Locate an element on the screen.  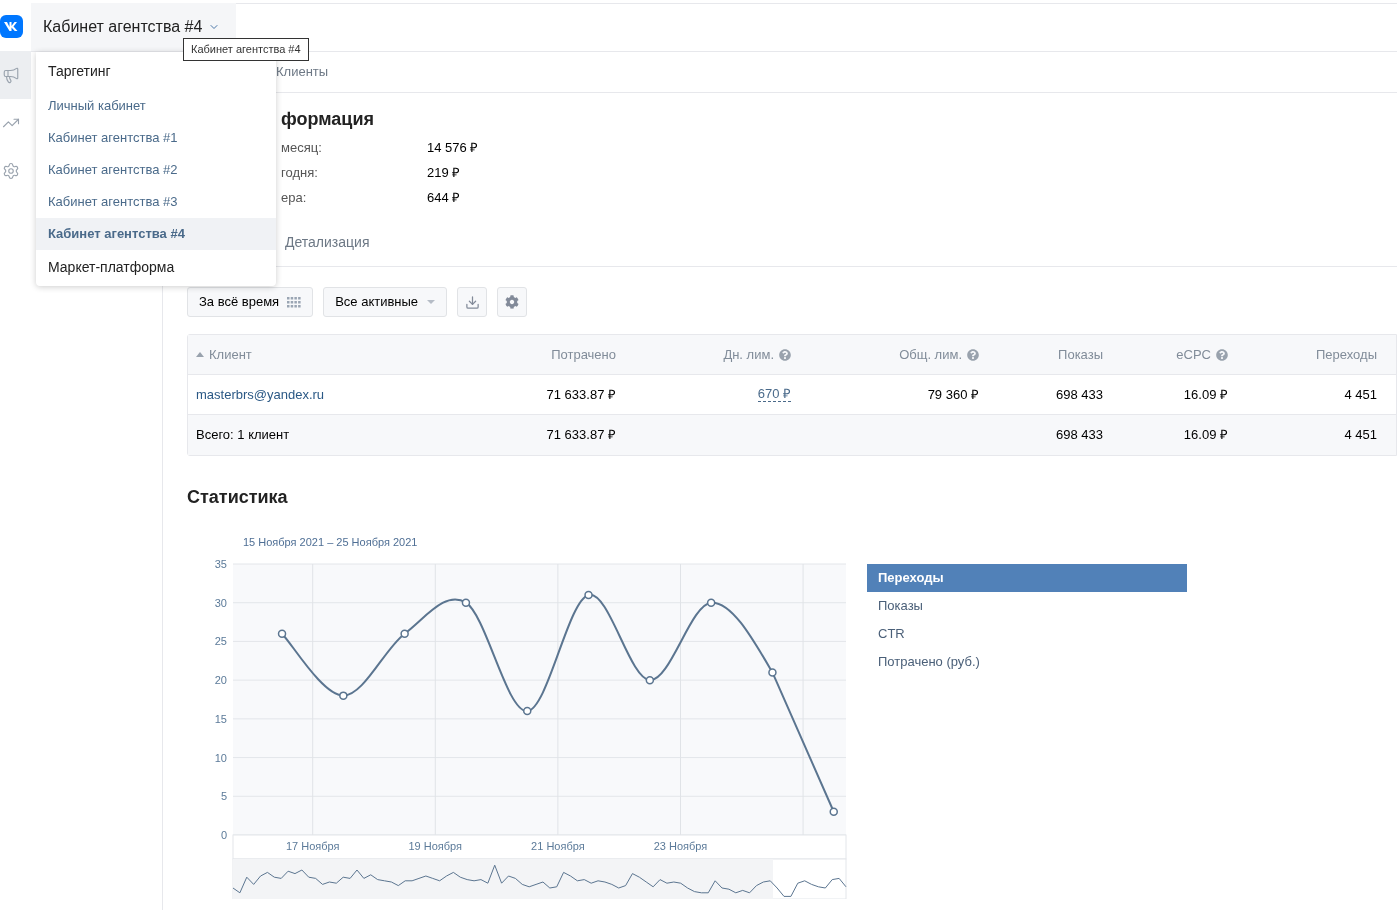
download-icon is located at coordinates (472, 302).